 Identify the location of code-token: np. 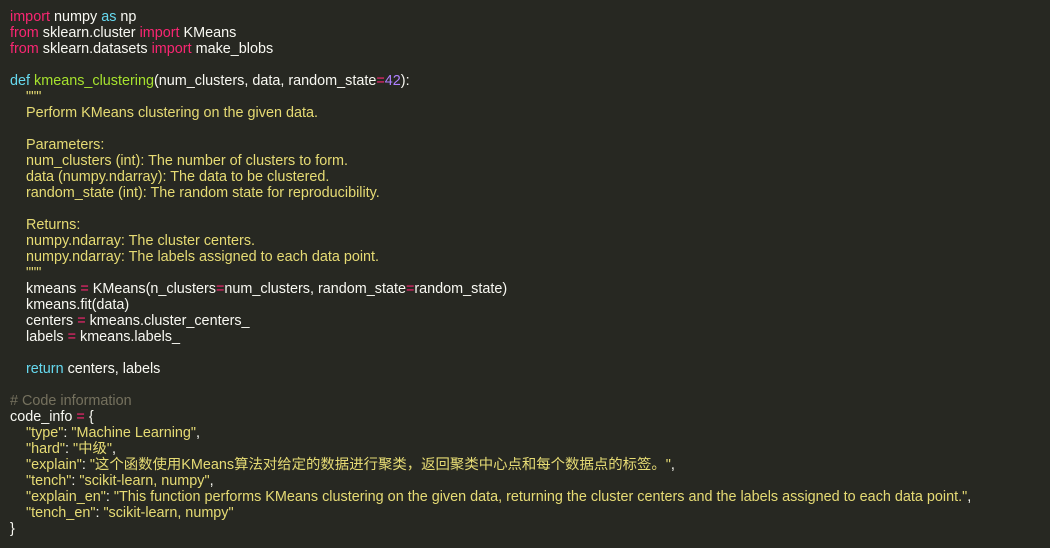
(126, 17).